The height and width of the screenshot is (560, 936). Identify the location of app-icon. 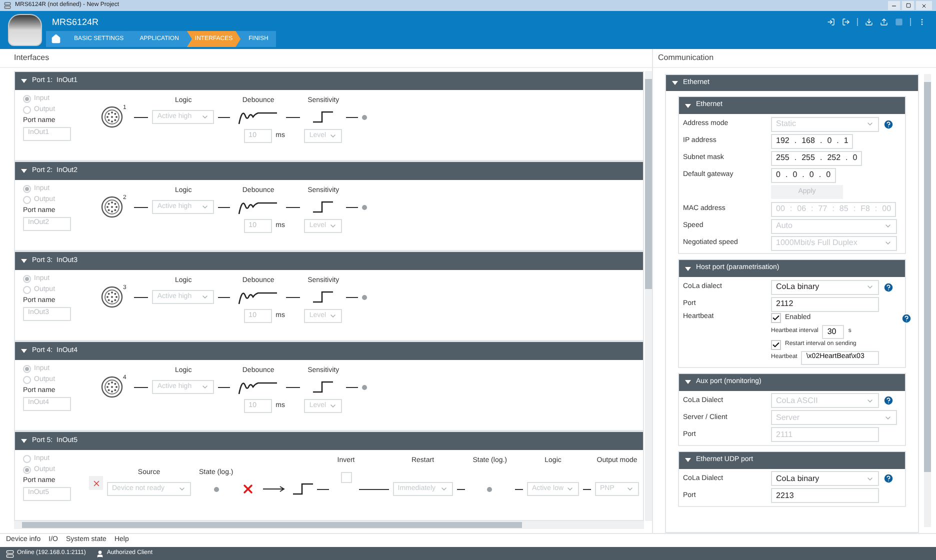
(7, 5).